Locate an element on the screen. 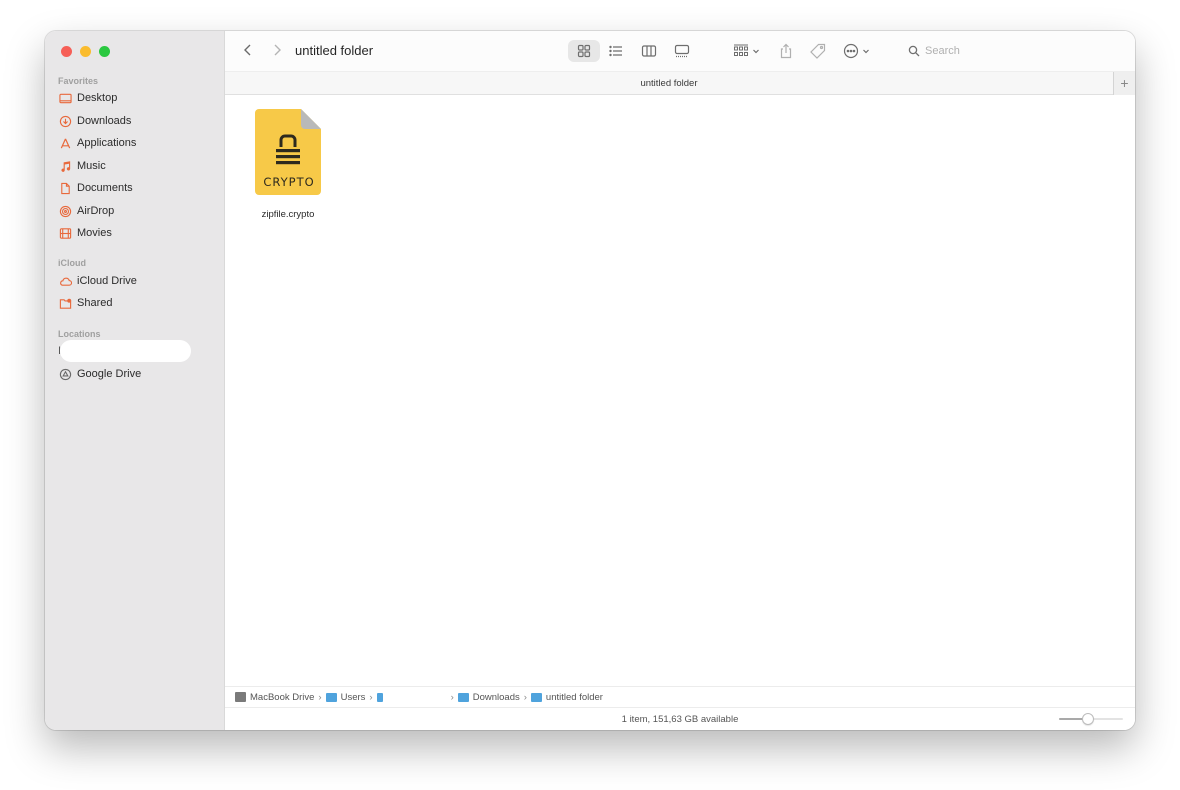 The image size is (1180, 790). sidebar-item-icloud-drive: iCloud Drive is located at coordinates (138, 281).